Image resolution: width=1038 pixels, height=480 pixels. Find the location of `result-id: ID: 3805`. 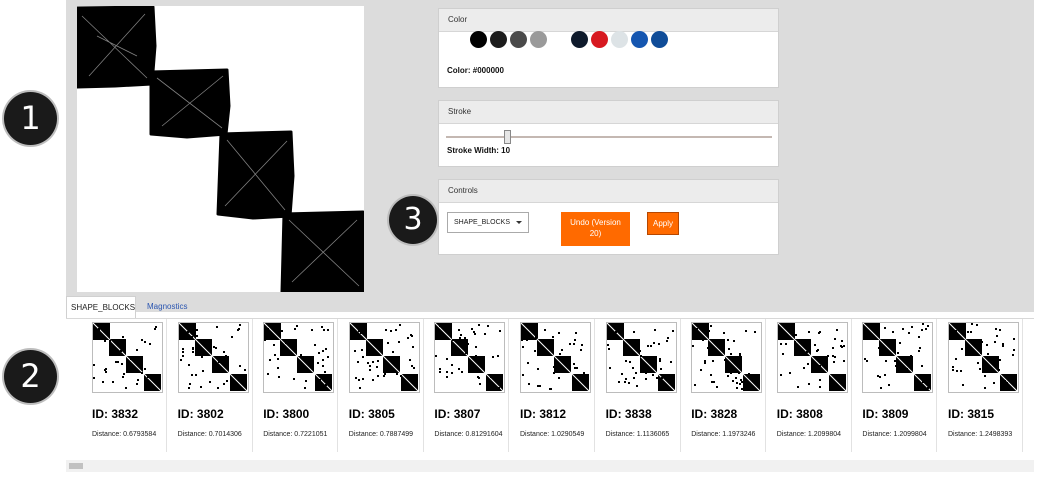

result-id: ID: 3805 is located at coordinates (371, 414).